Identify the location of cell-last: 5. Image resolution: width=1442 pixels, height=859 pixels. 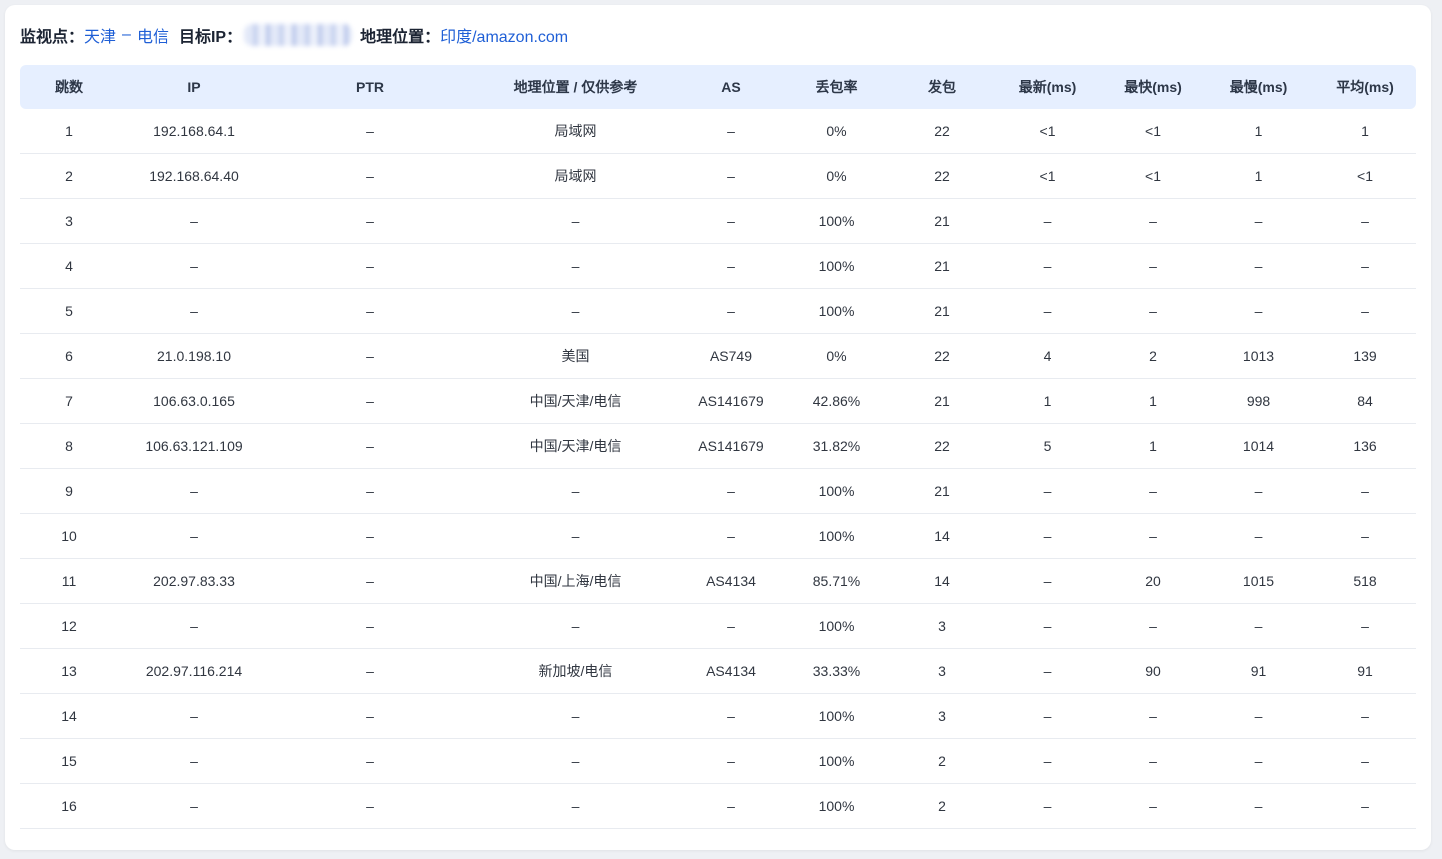
(1047, 446).